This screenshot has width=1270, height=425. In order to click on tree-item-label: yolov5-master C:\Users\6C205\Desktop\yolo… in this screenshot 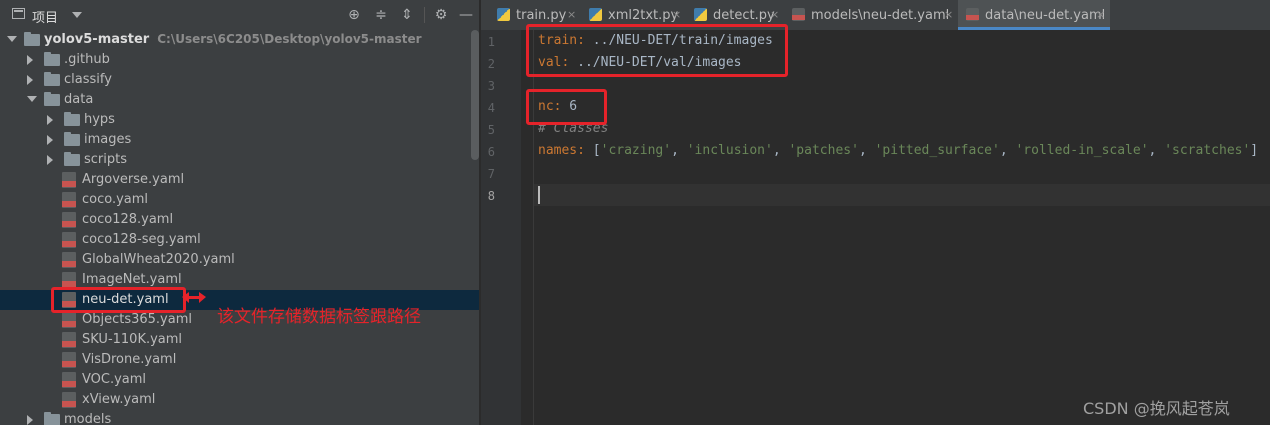, I will do `click(233, 39)`.